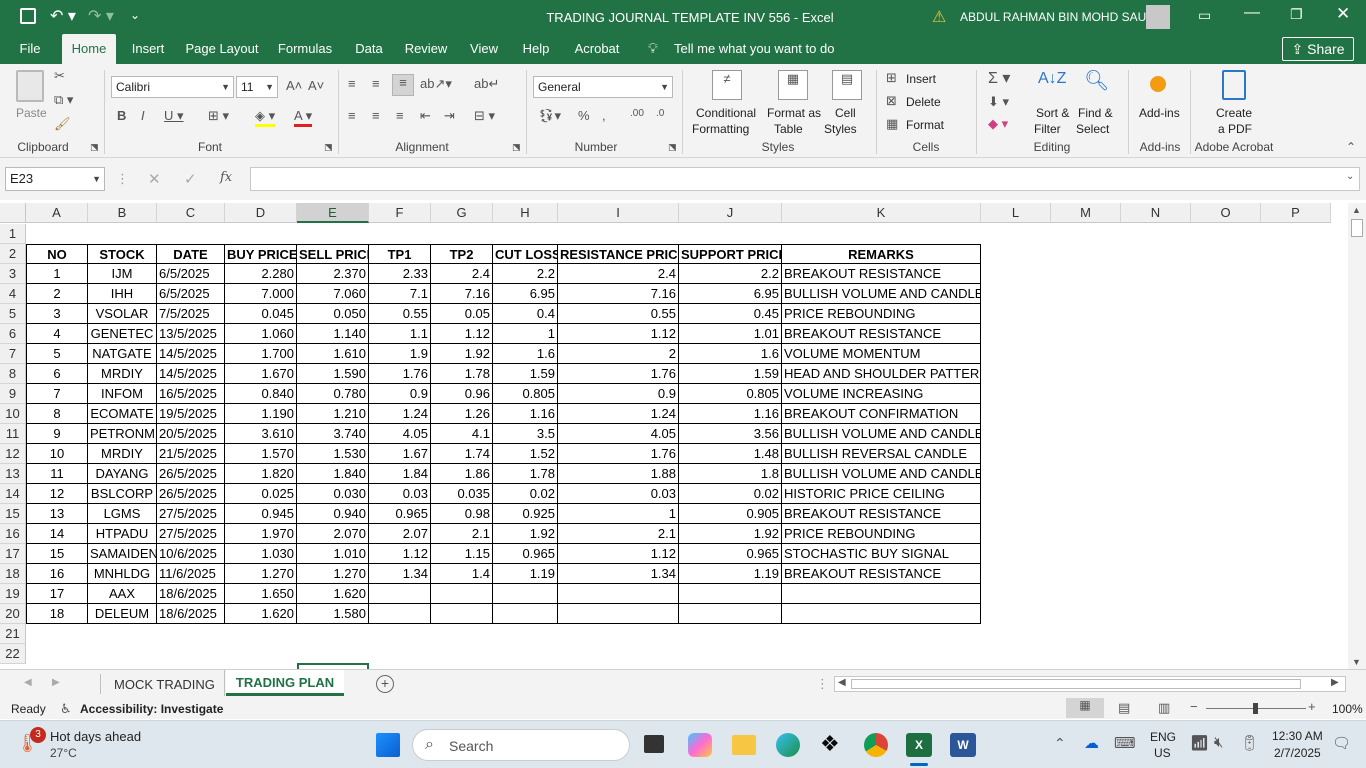 This screenshot has width=1366, height=768. I want to click on table-cell: STOCHASTIC BUY SIGNAL, so click(881, 554).